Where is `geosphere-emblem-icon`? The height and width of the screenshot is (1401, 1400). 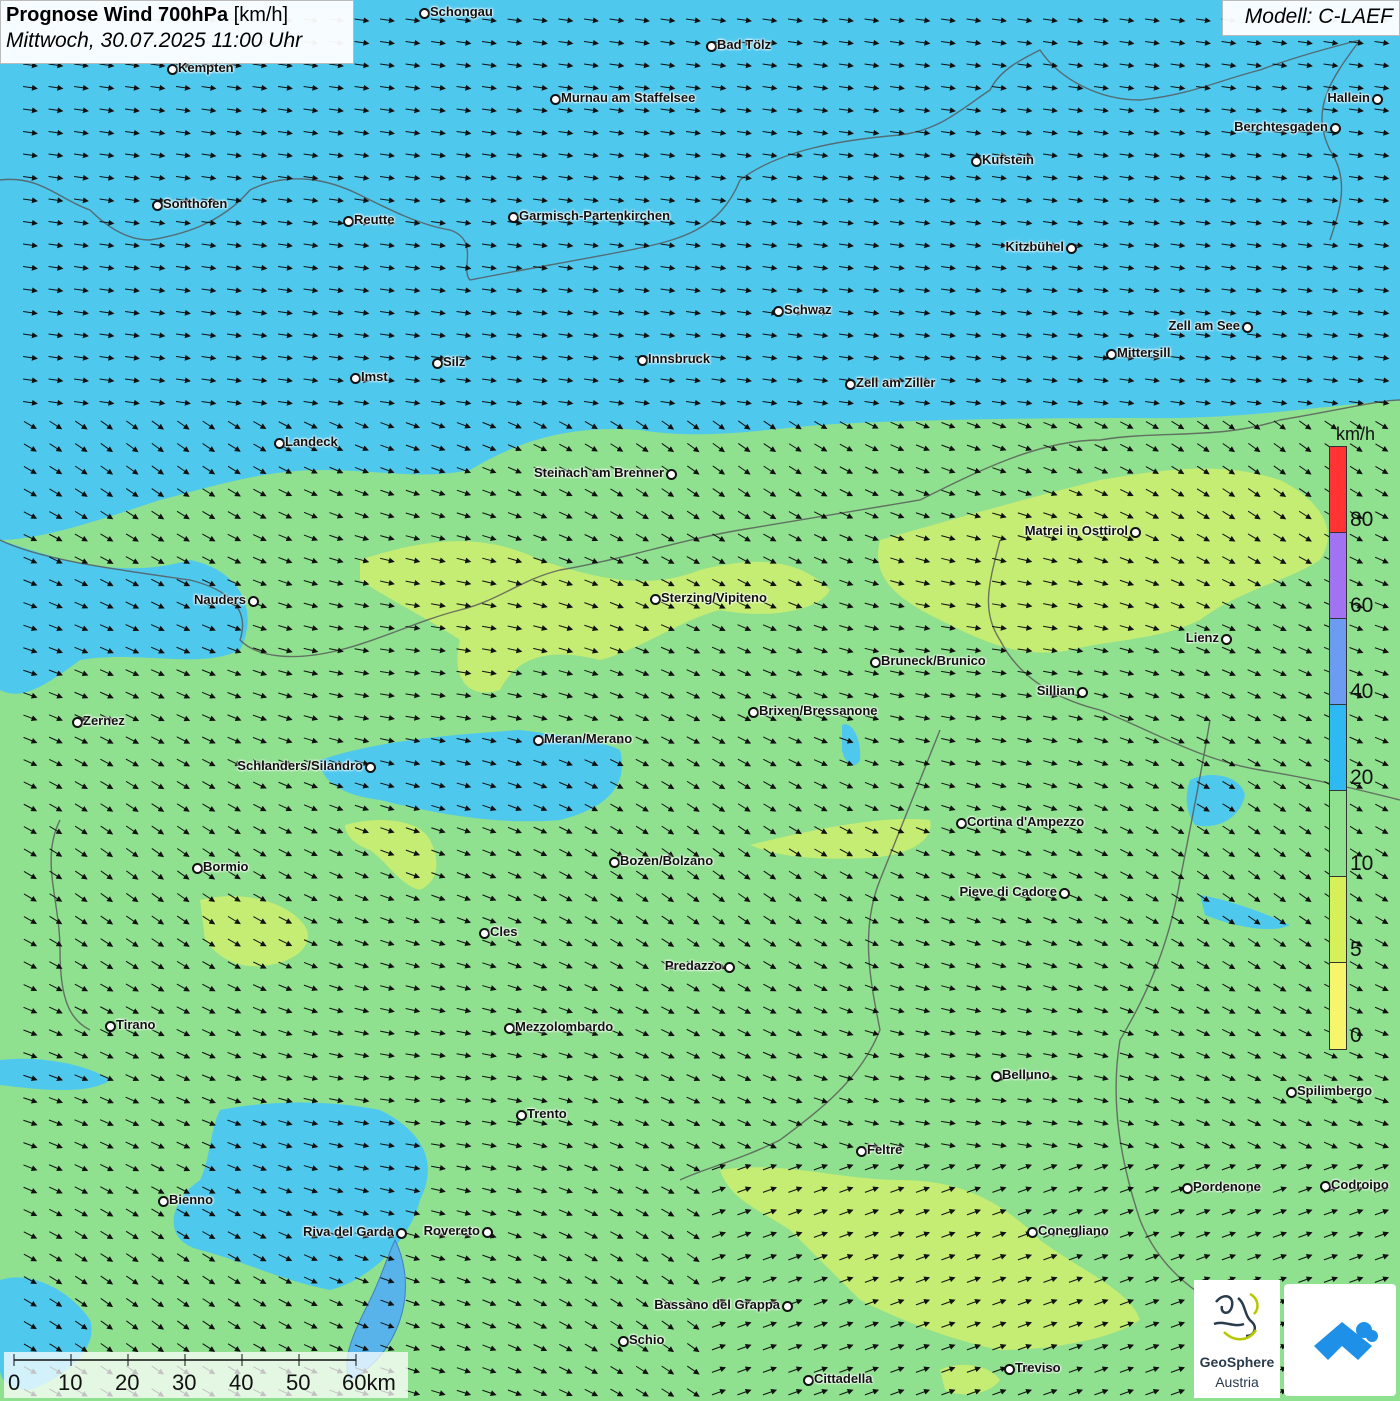
geosphere-emblem-icon is located at coordinates (1236, 1316).